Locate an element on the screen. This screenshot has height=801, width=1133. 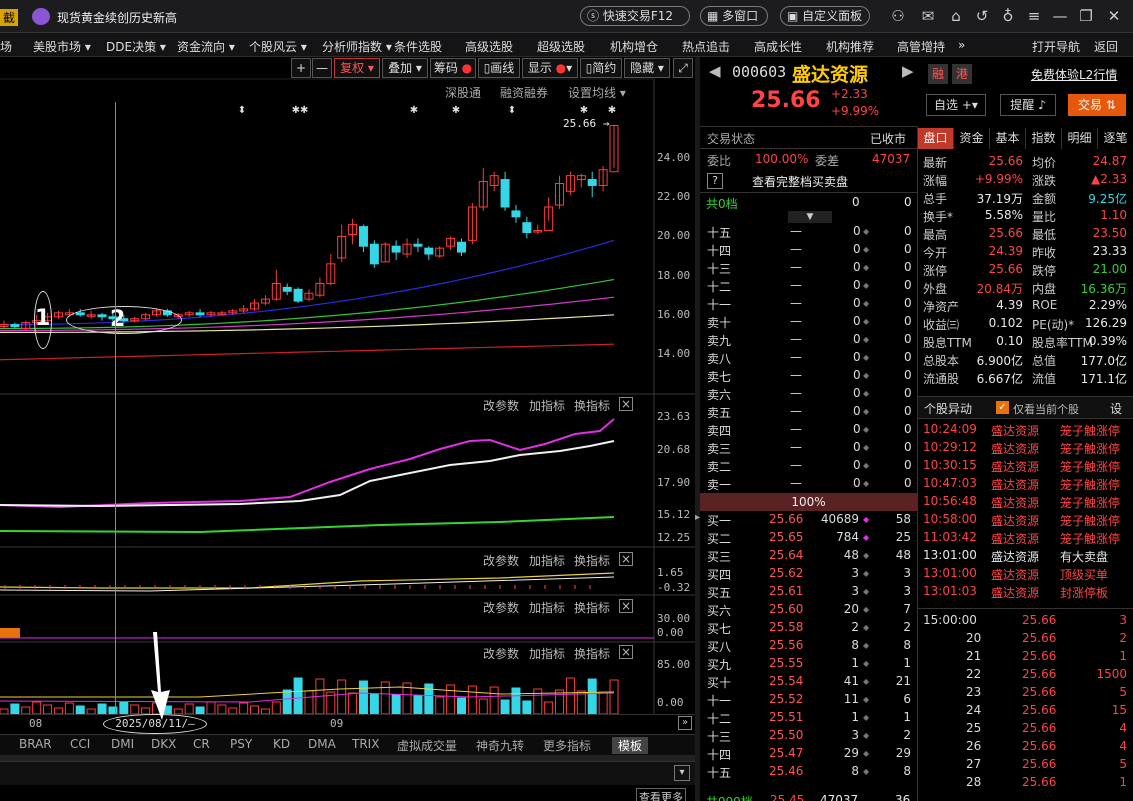
trade-button: 交易 ⇅ is located at coordinates (1097, 105).